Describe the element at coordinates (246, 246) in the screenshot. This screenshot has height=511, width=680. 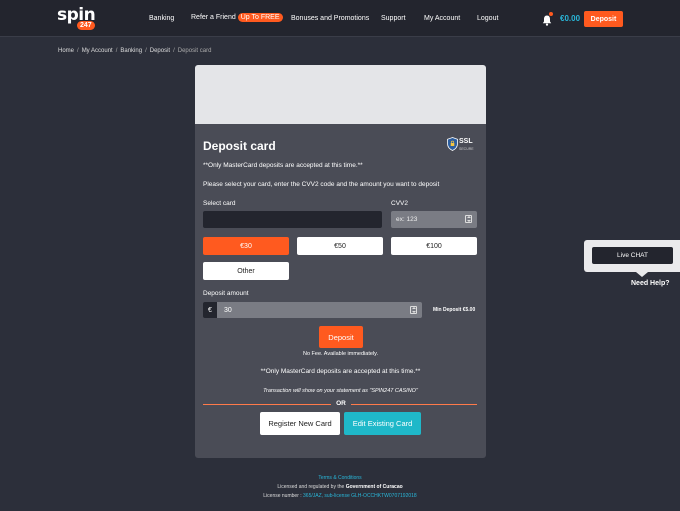
I see `amount-30-button: €30` at that location.